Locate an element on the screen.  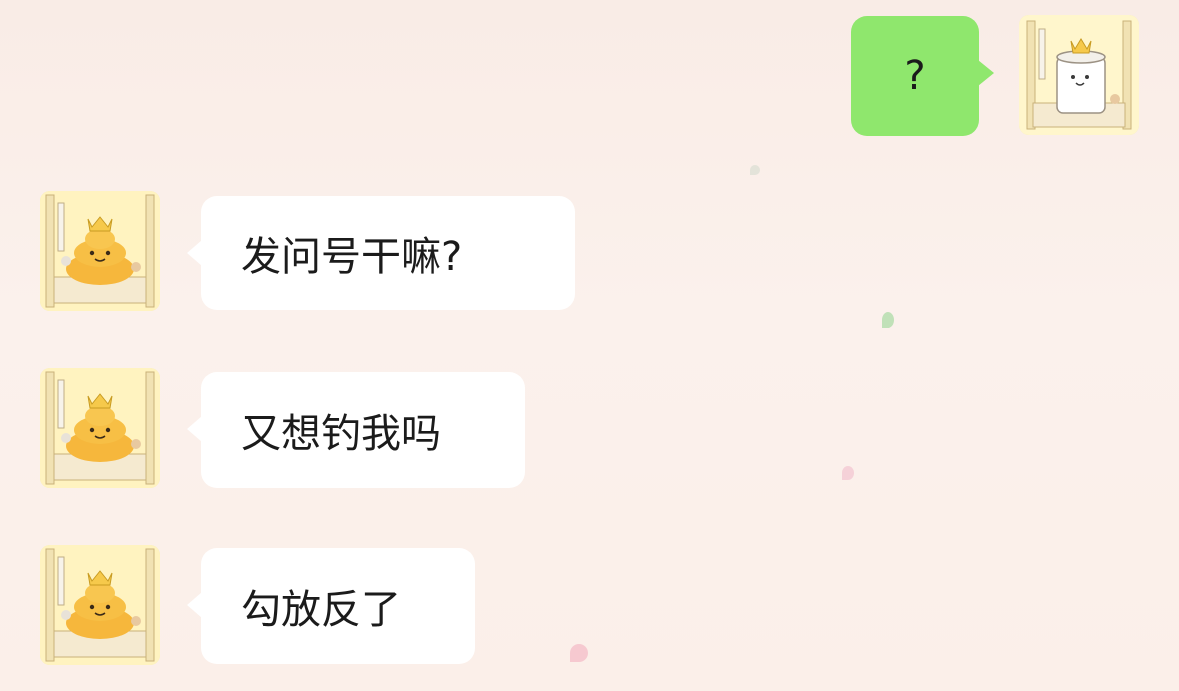
toilet-paper-king-avatar-icon is located at coordinates (1079, 75).